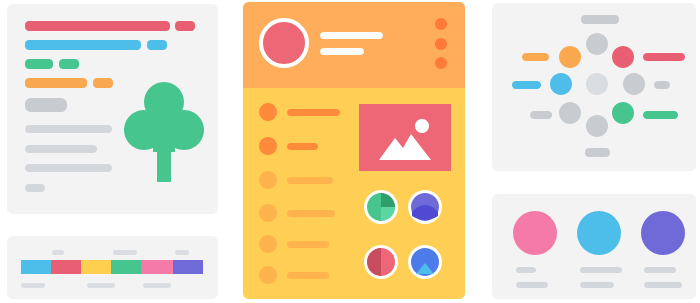 The height and width of the screenshot is (303, 700). Describe the element at coordinates (185, 26) in the screenshot. I see `red-bar-end` at that location.